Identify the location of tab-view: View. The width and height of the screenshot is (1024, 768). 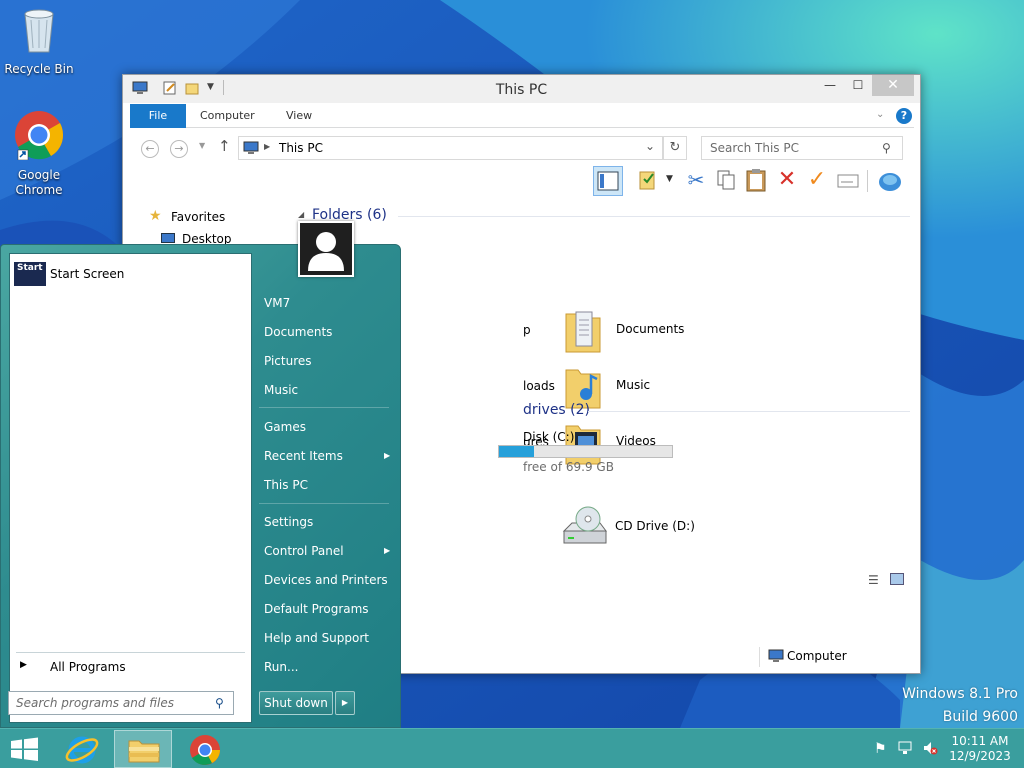
(299, 116).